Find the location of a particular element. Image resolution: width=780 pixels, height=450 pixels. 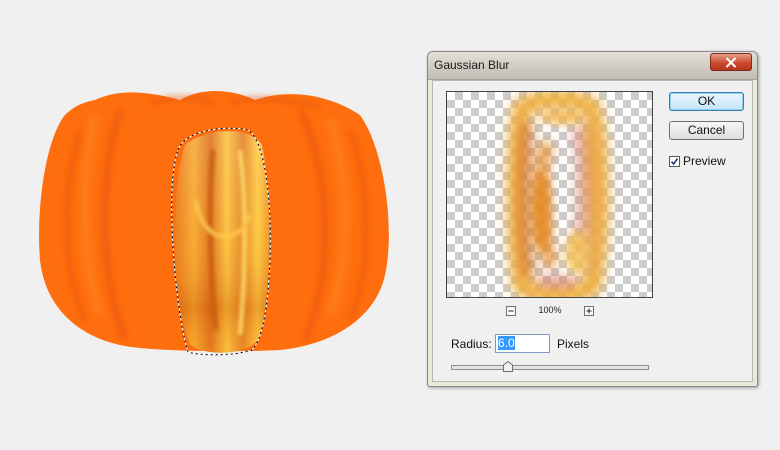

zoom-out-icon is located at coordinates (511, 311).